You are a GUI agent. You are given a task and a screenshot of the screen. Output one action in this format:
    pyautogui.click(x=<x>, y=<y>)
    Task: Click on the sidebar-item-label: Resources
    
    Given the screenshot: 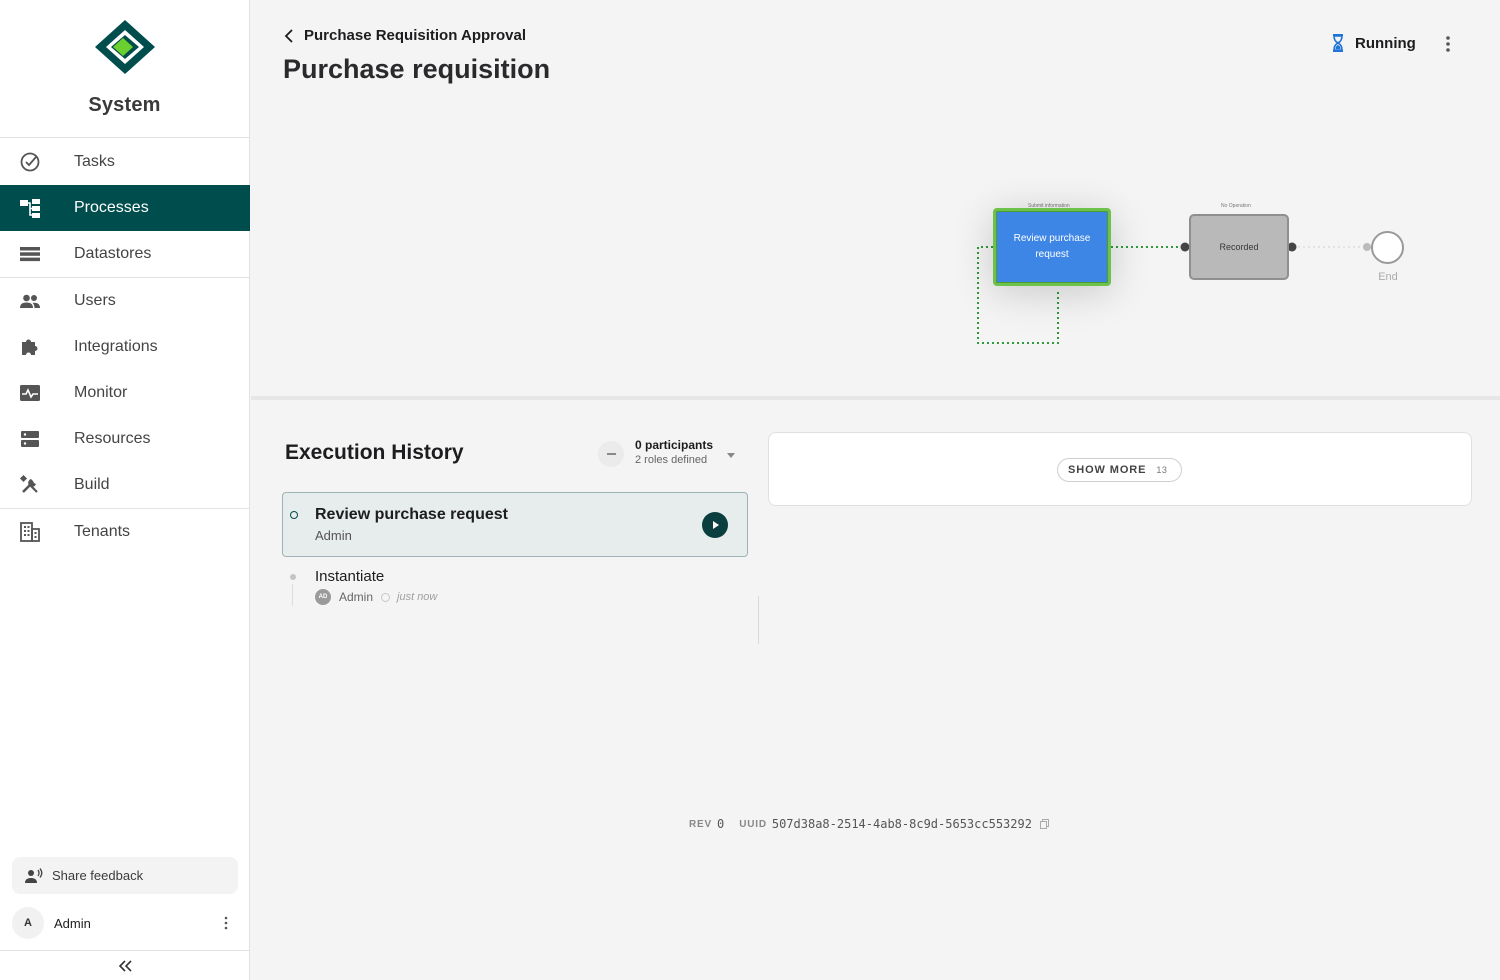 What is the action you would take?
    pyautogui.click(x=112, y=438)
    